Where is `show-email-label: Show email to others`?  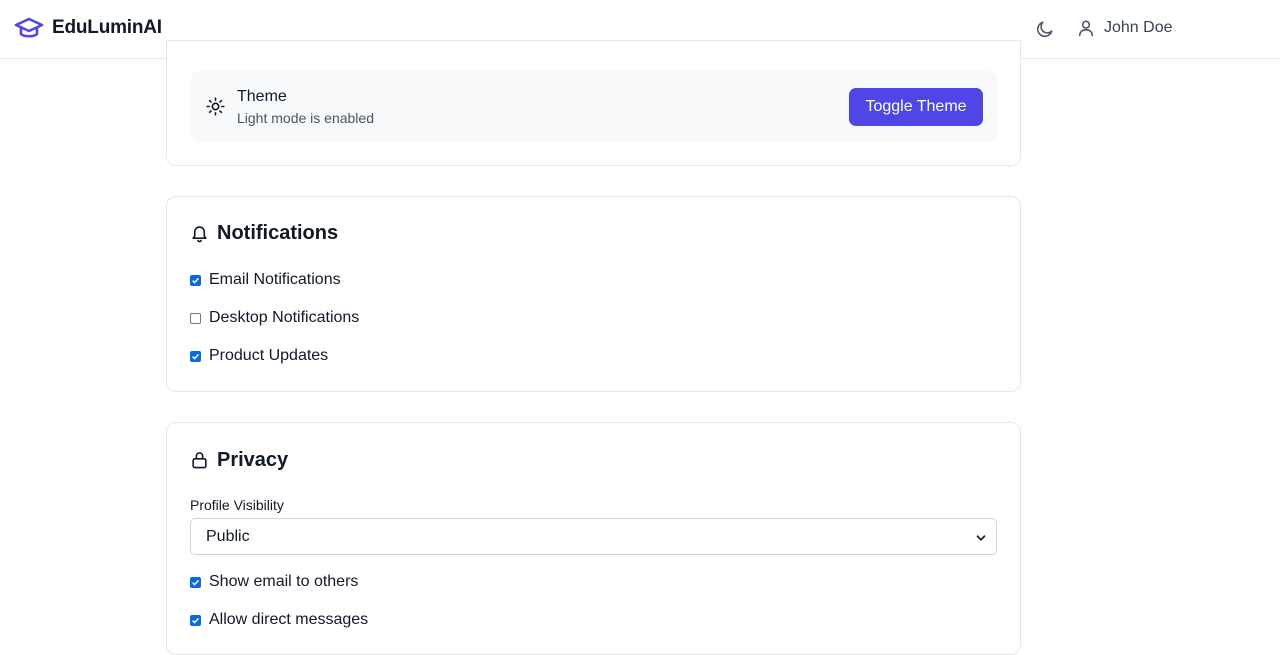 show-email-label: Show email to others is located at coordinates (284, 581).